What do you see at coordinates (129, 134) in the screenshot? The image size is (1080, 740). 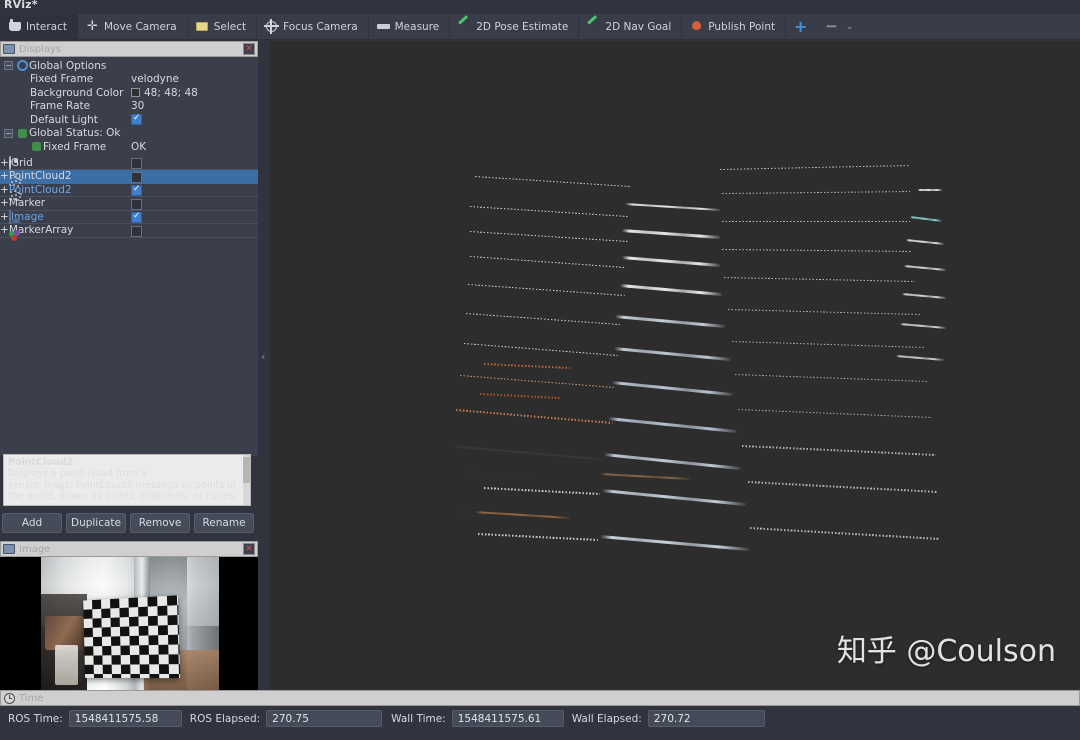 I see `tree-group-global-status: − Global Status: Ok` at bounding box center [129, 134].